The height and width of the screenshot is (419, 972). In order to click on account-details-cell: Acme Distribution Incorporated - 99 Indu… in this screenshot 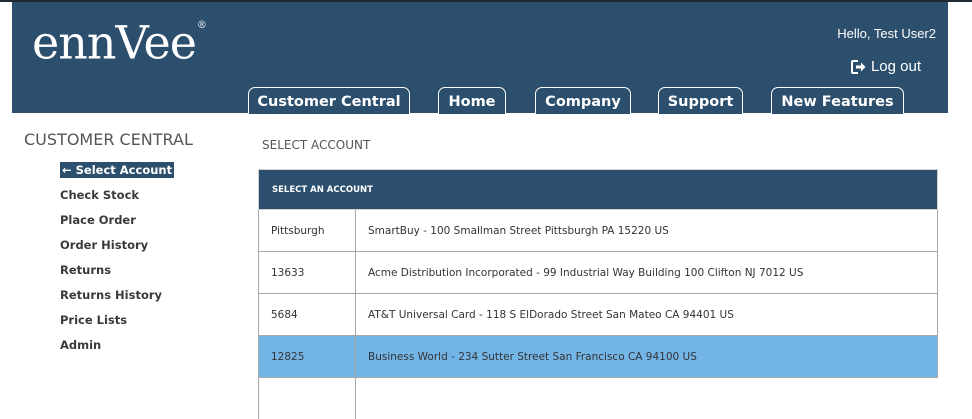, I will do `click(647, 273)`.